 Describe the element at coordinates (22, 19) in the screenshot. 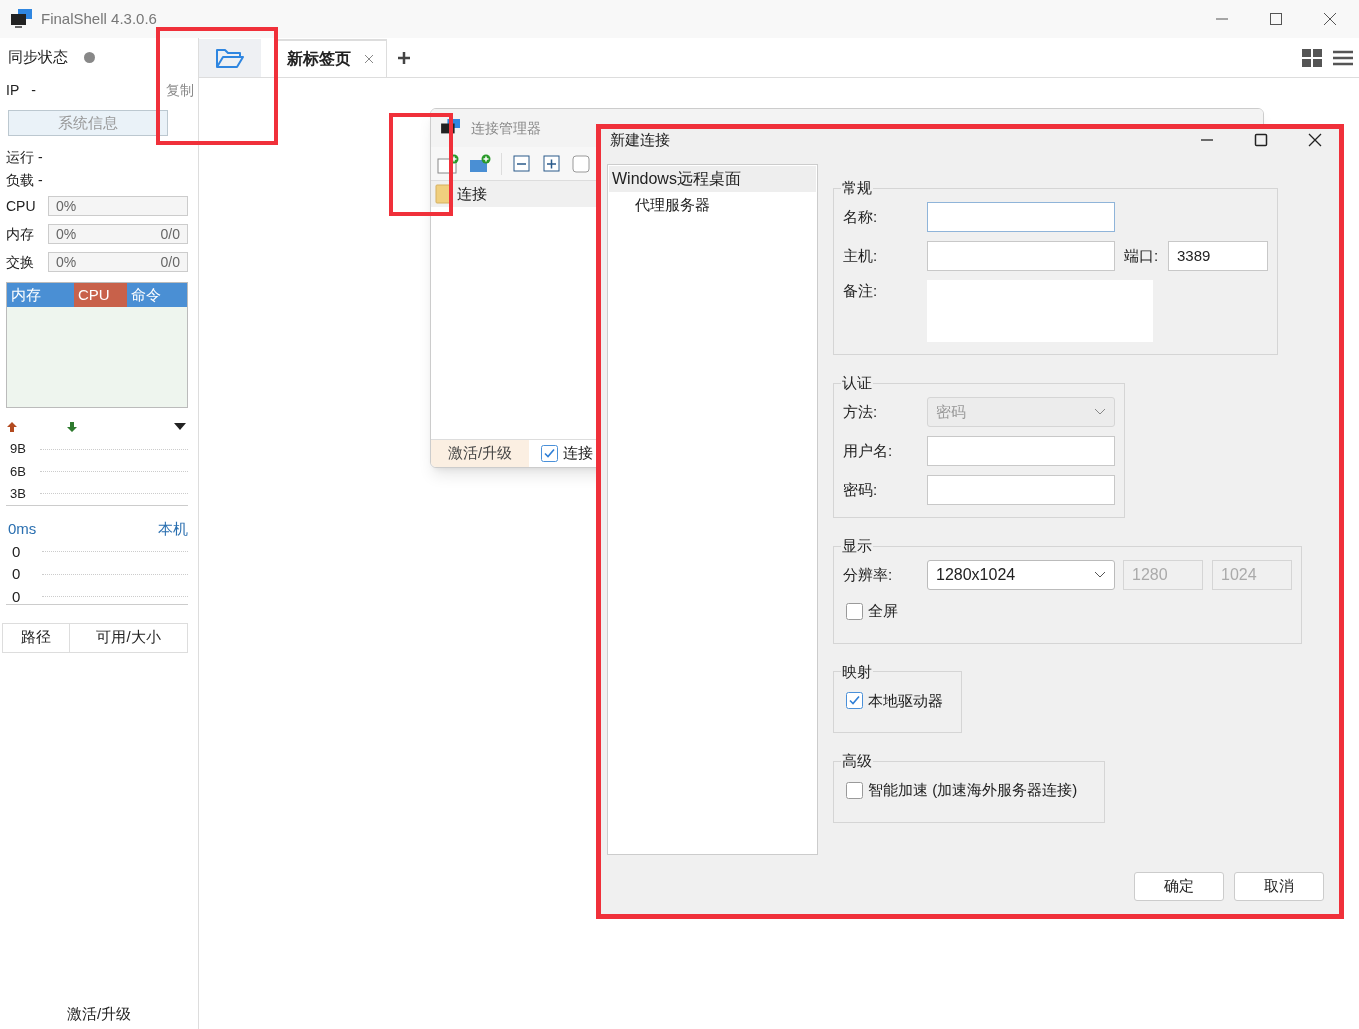

I see `app-icon` at that location.